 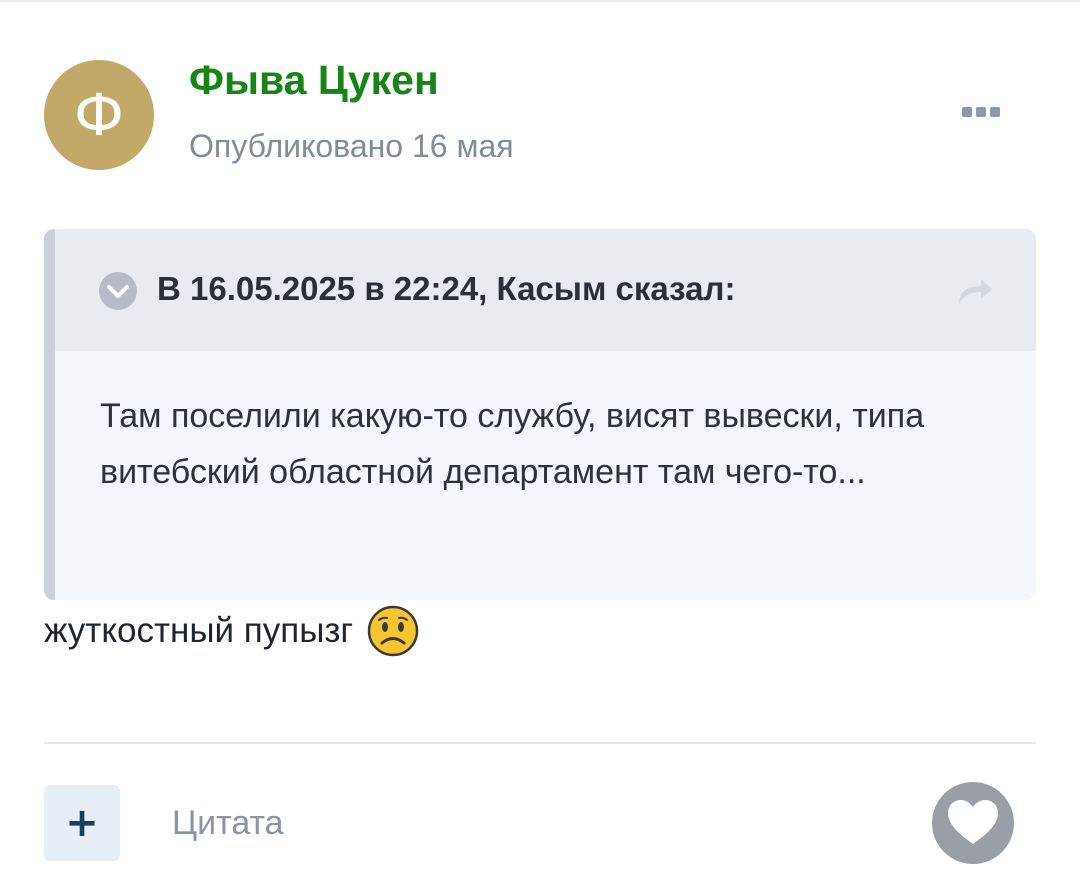 I want to click on multiquote-button: +, so click(x=82, y=823).